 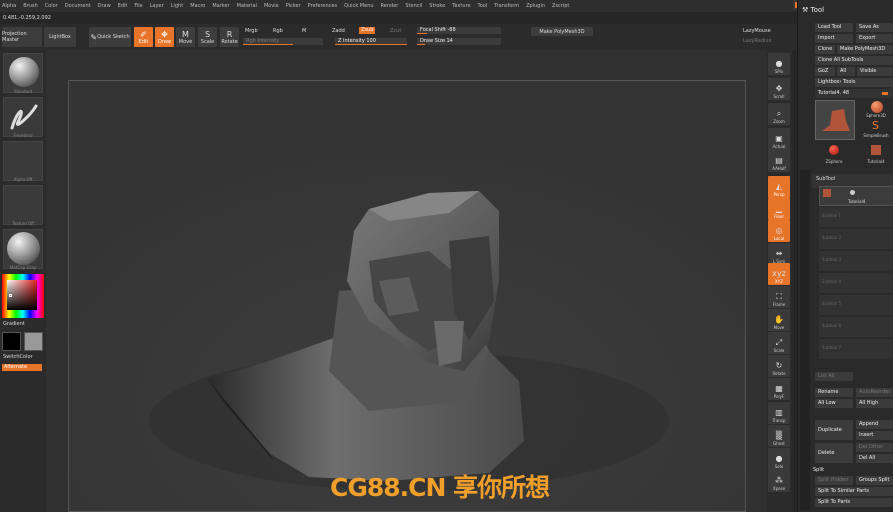 I want to click on actual-button: ▣ Actual, so click(x=779, y=139).